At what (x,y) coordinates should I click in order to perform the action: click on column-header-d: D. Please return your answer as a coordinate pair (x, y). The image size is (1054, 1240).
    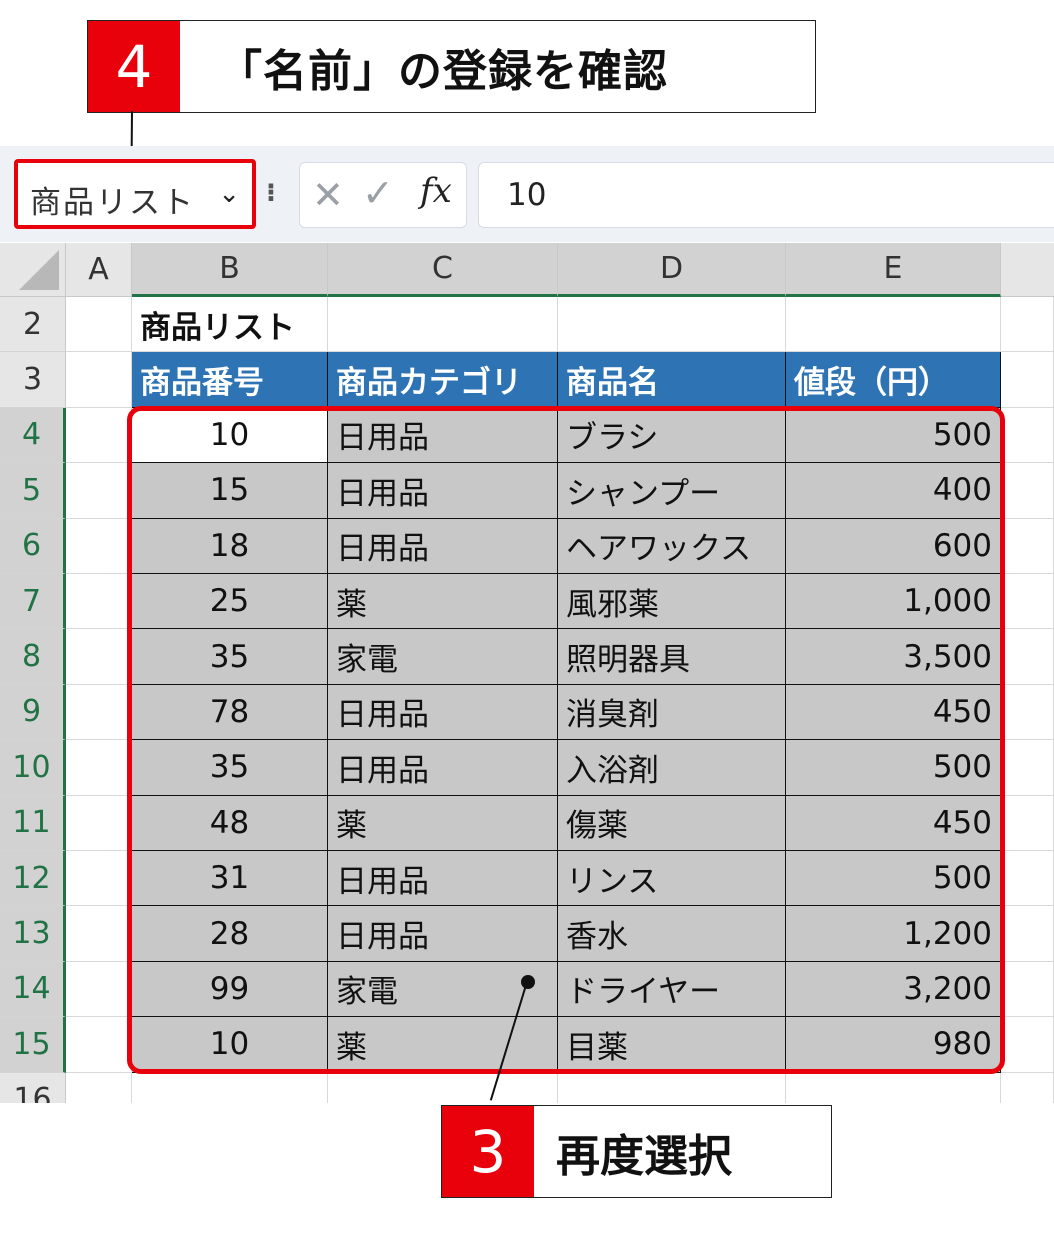
    Looking at the image, I should click on (672, 270).